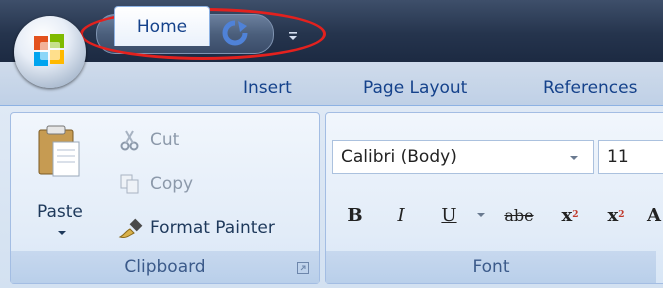 Image resolution: width=663 pixels, height=288 pixels. I want to click on italic-label: I, so click(401, 215).